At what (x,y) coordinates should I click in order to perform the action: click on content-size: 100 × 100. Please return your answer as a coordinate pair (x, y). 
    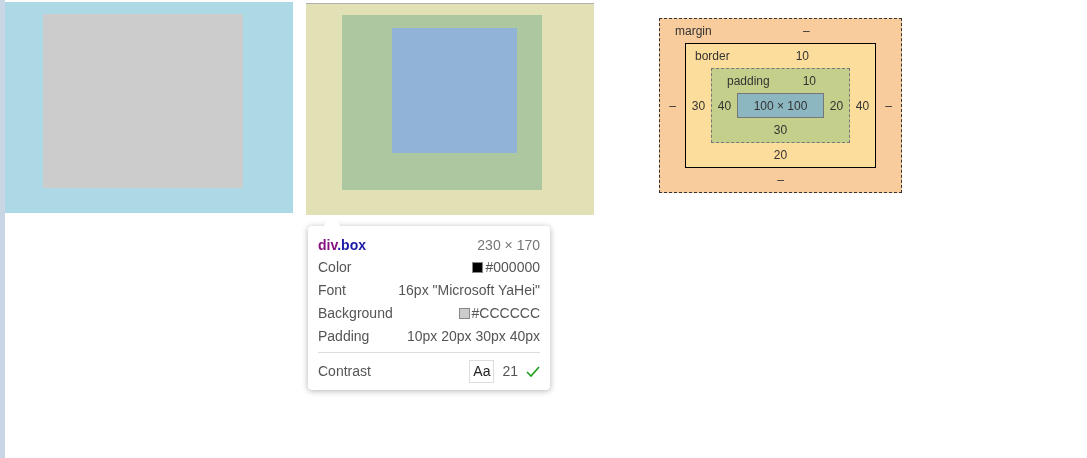
    Looking at the image, I should click on (780, 105).